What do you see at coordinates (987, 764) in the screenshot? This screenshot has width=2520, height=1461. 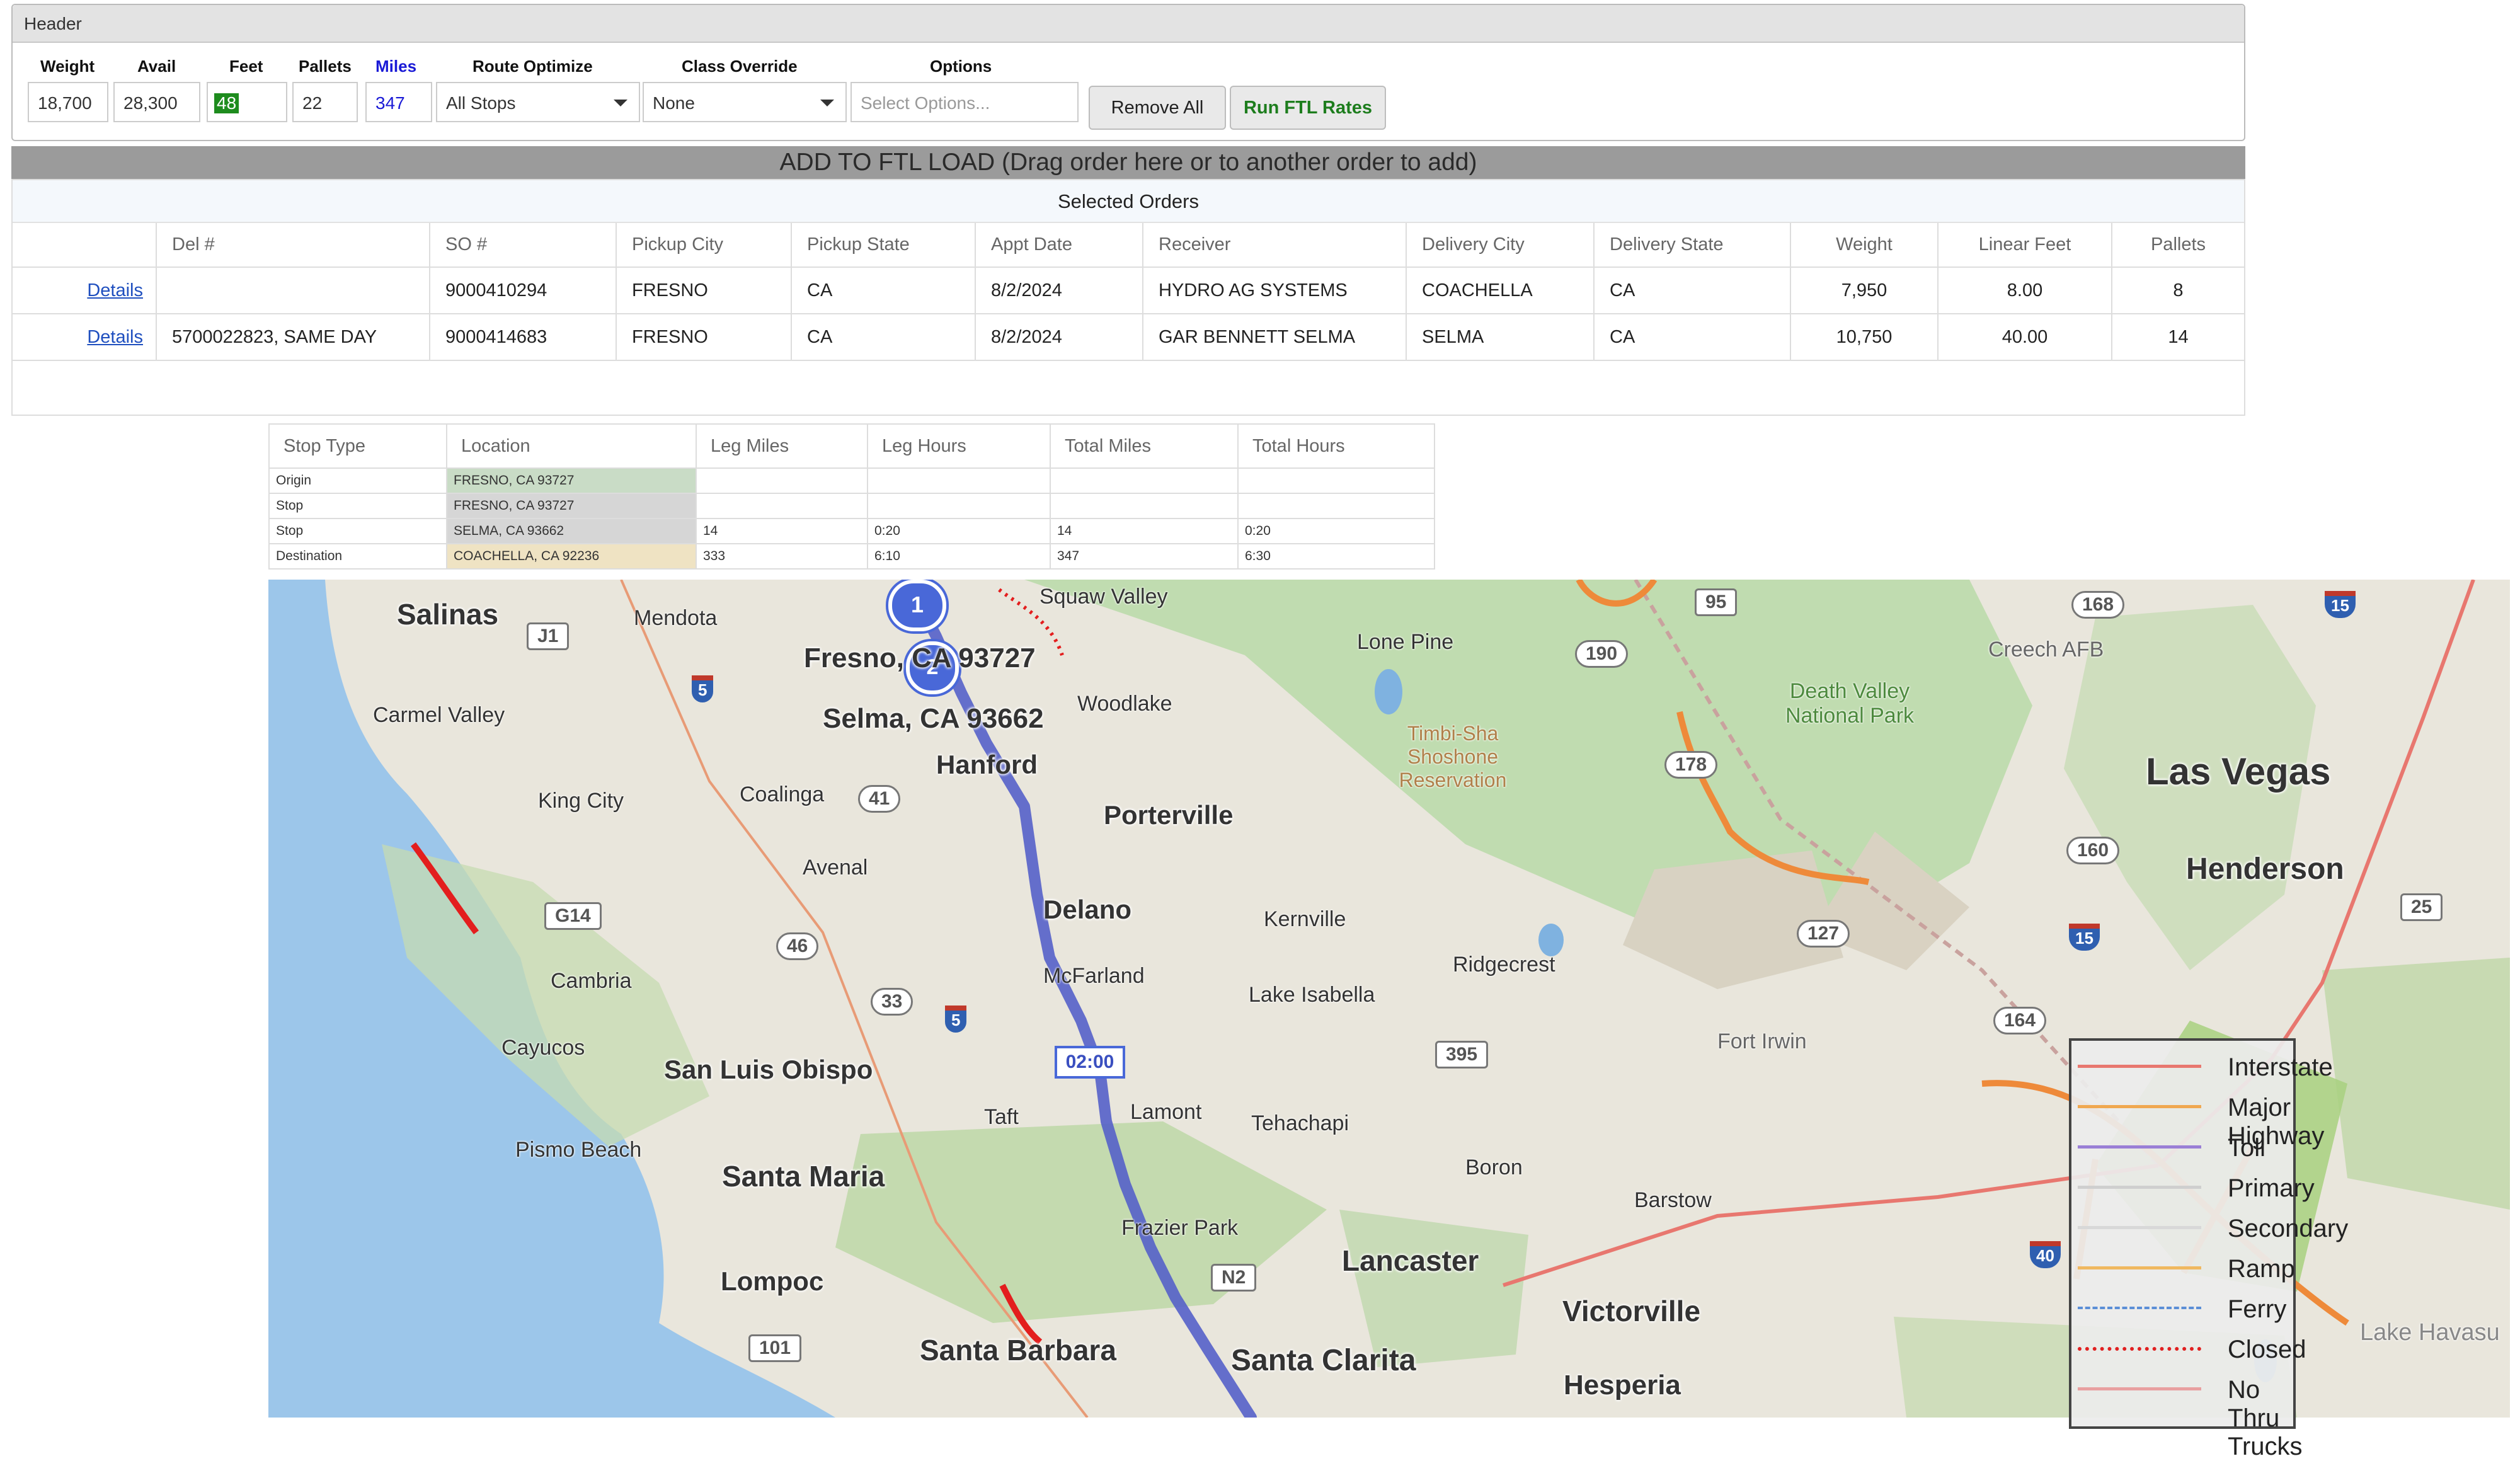 I see `city-hanford: Hanford` at bounding box center [987, 764].